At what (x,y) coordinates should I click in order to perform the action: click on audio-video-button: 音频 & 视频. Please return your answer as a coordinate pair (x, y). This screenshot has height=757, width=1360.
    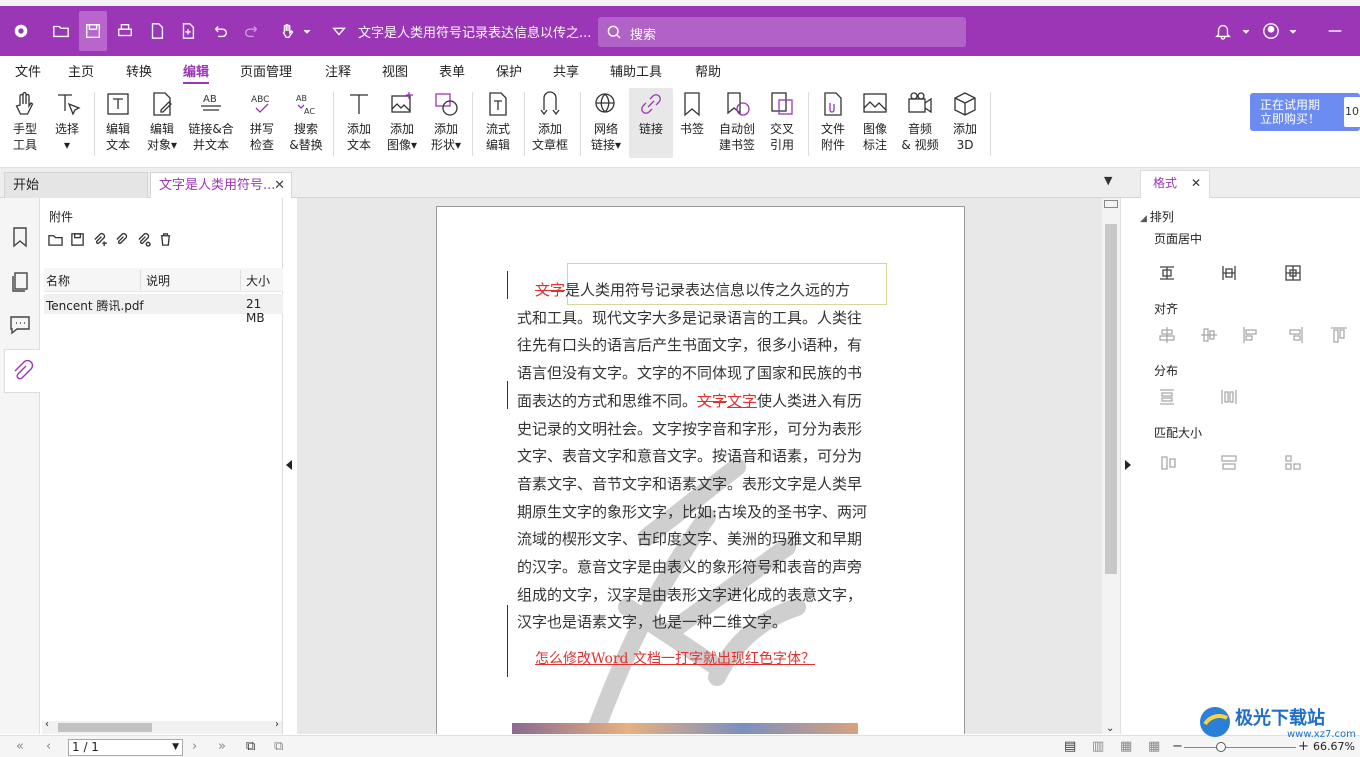
    Looking at the image, I should click on (920, 120).